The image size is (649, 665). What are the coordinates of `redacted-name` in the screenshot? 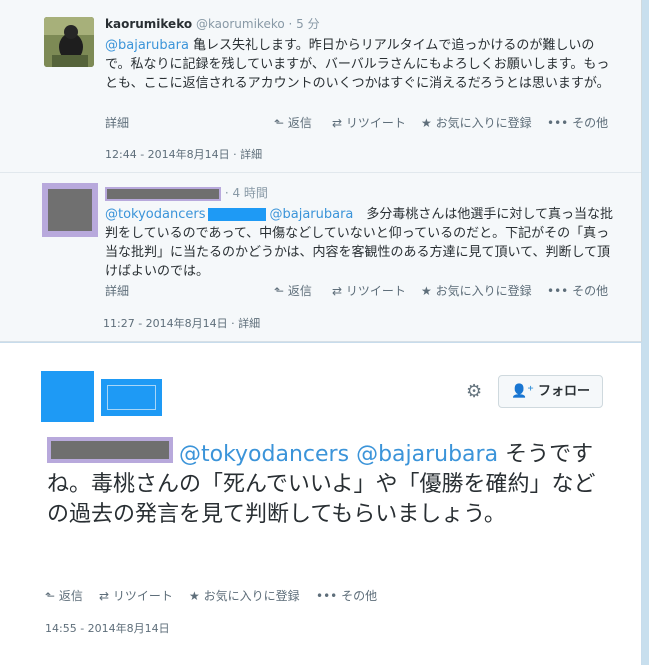 It's located at (163, 193).